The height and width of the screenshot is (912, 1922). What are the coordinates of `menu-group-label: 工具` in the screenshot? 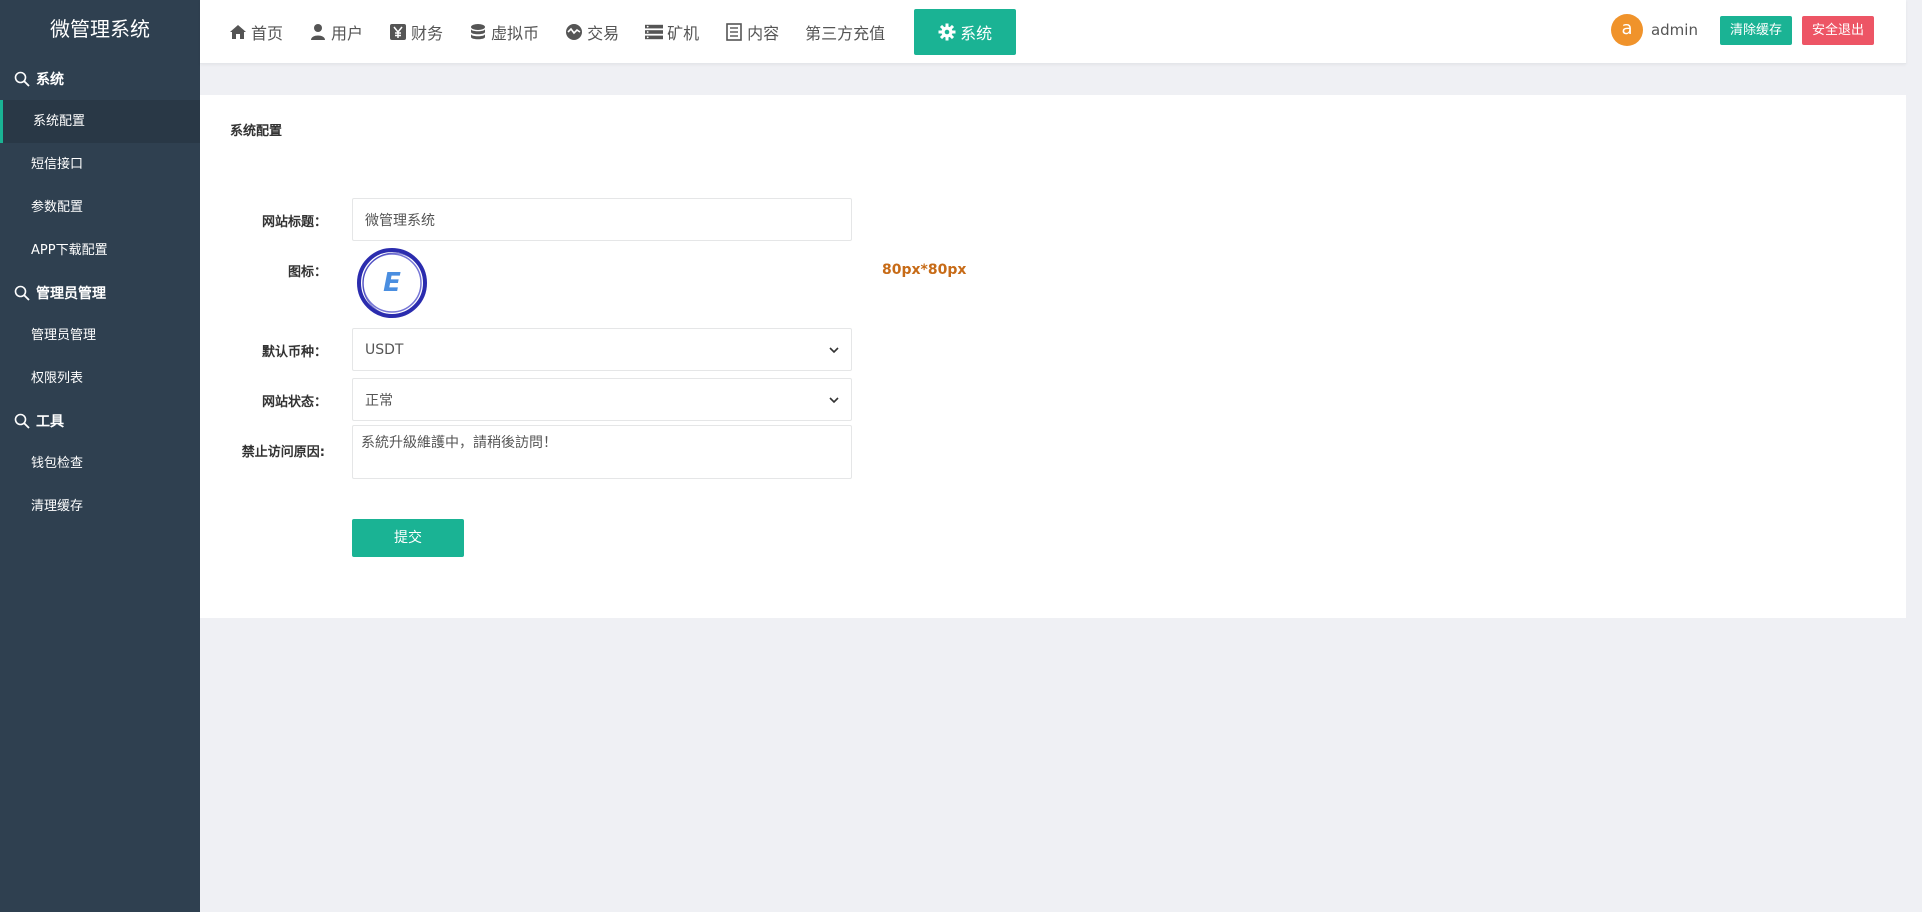 It's located at (50, 422).